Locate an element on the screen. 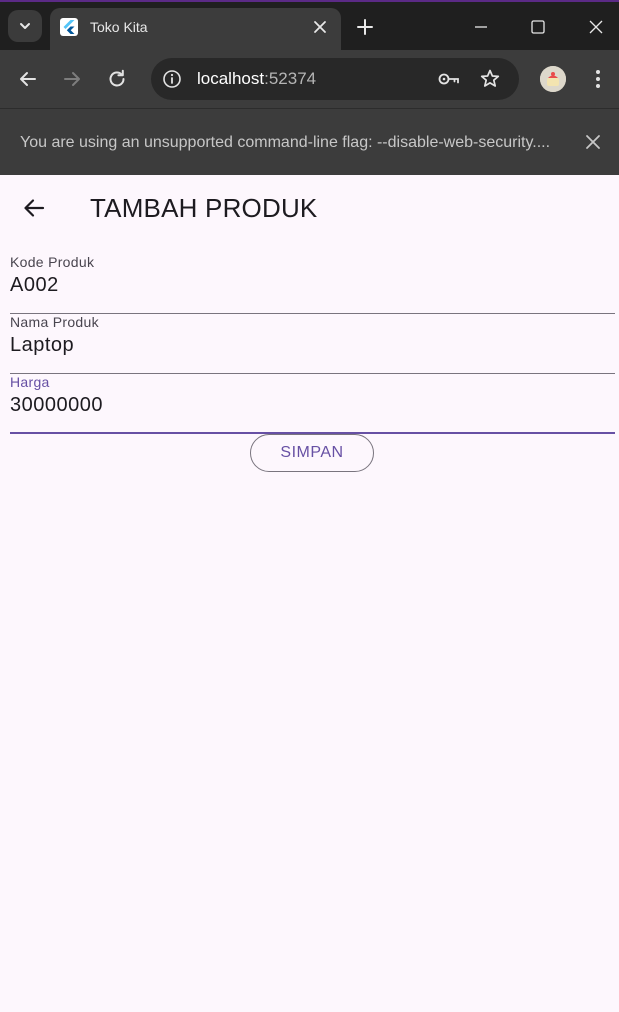 The width and height of the screenshot is (619, 1012). kode-produk-field: Kode Produk A002 is located at coordinates (312, 284).